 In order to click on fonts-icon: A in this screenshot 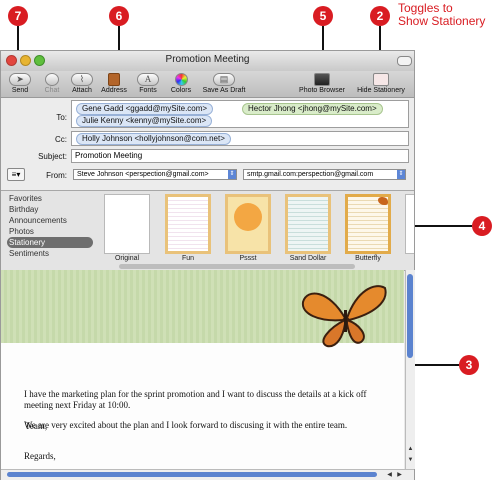, I will do `click(148, 79)`.